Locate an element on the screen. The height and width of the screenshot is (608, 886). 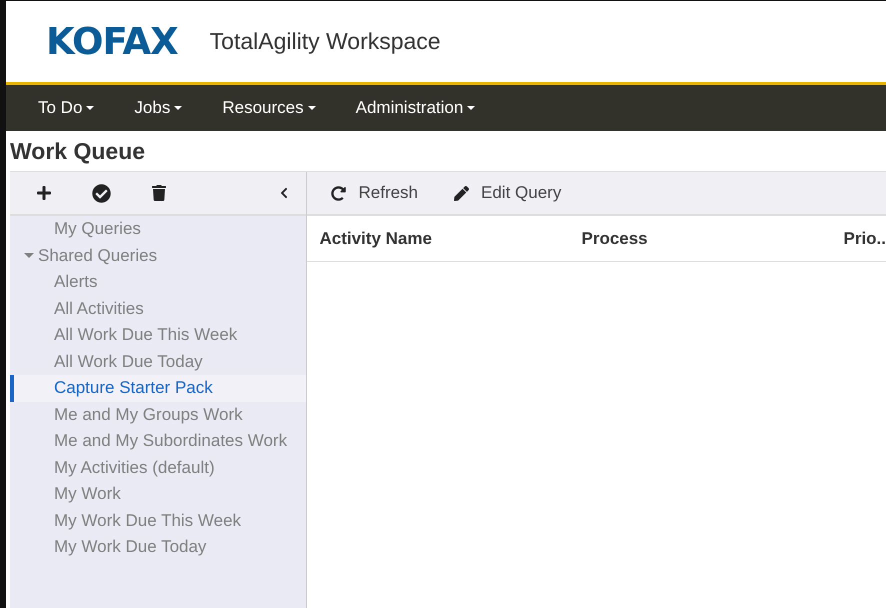
trash-icon is located at coordinates (159, 193).